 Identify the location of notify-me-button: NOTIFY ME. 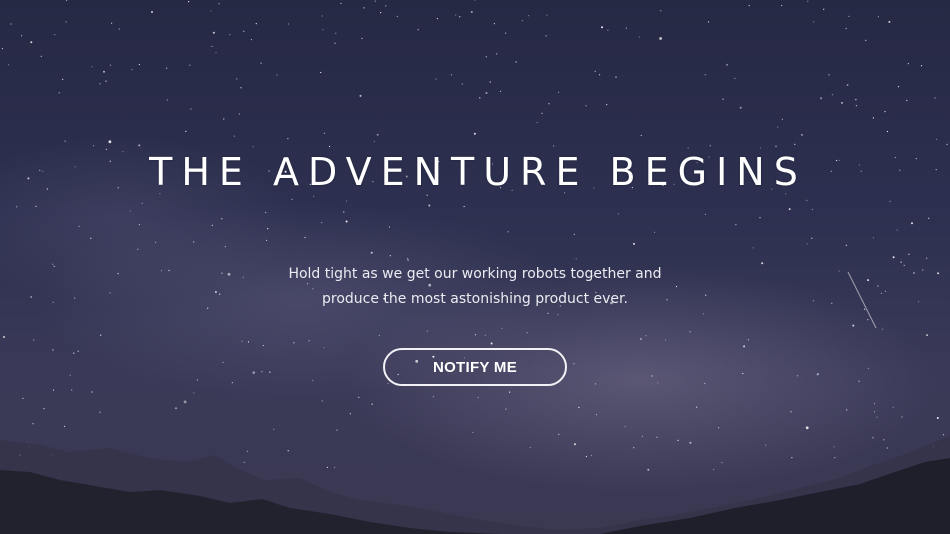
(475, 367).